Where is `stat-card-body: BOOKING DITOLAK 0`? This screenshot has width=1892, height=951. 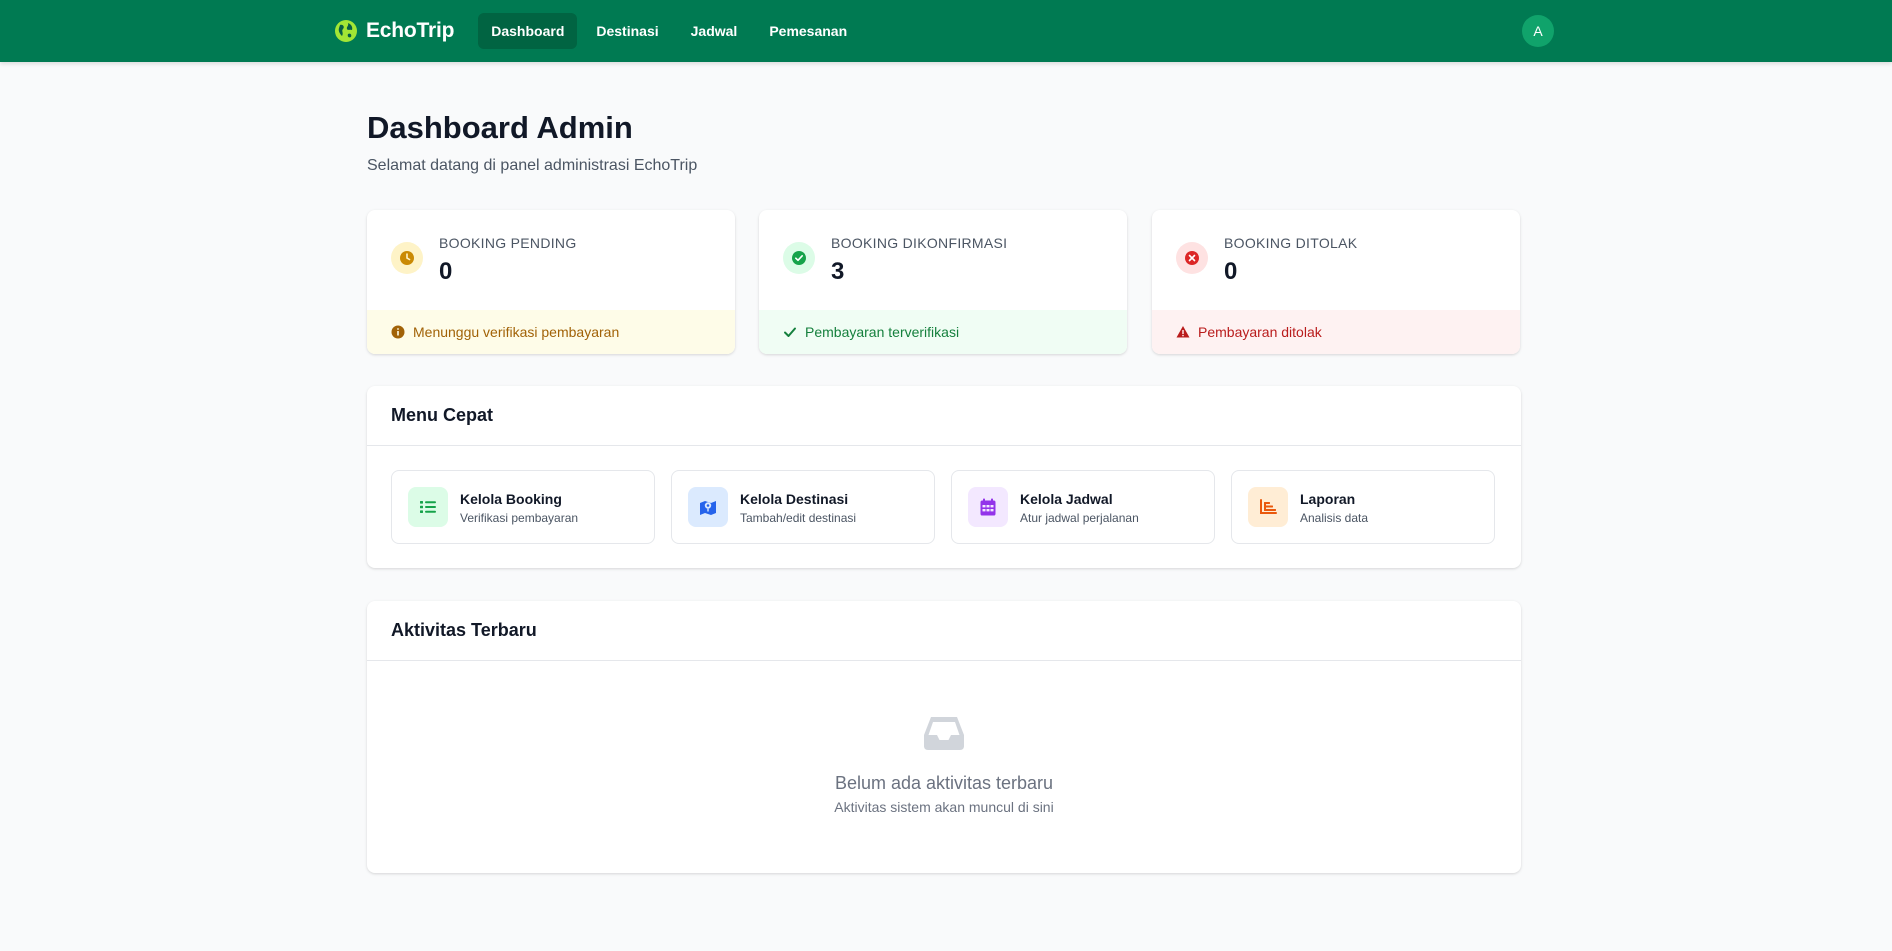
stat-card-body: BOOKING DITOLAK 0 is located at coordinates (1336, 260).